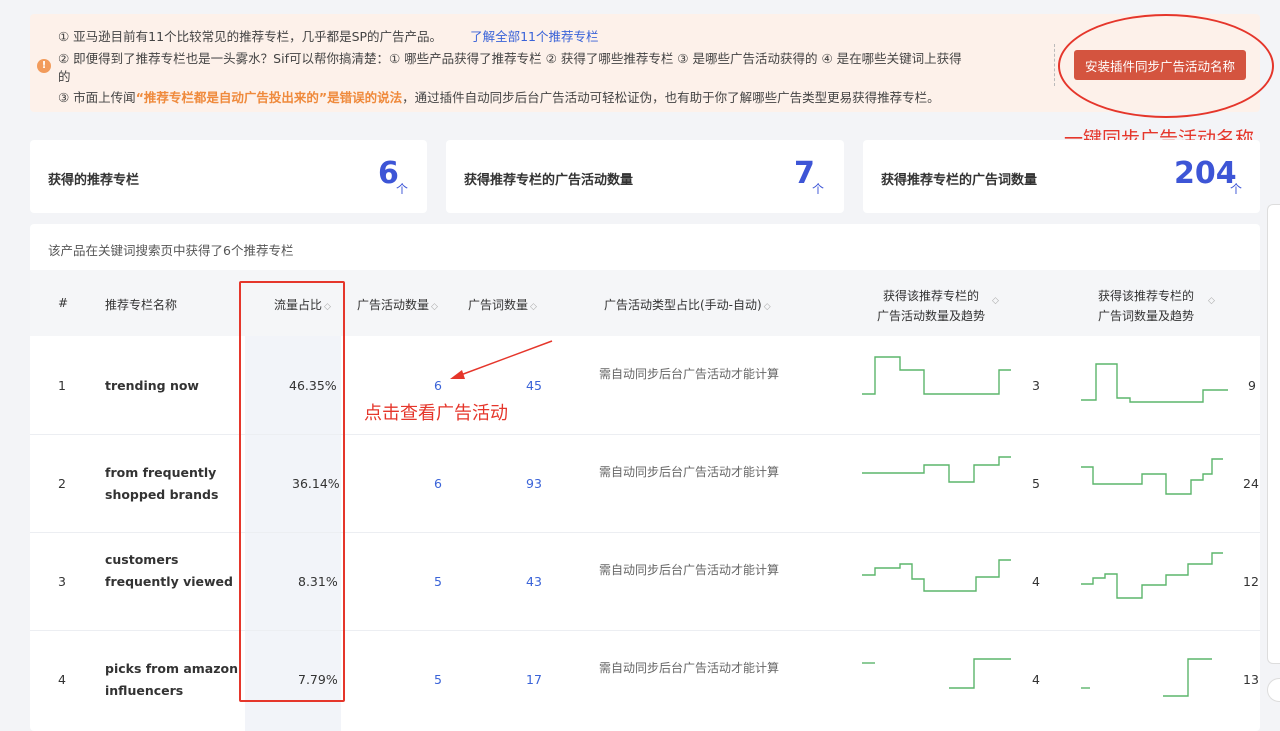 This screenshot has width=1280, height=731. What do you see at coordinates (292, 491) in the screenshot?
I see `annotation-highlight-box` at bounding box center [292, 491].